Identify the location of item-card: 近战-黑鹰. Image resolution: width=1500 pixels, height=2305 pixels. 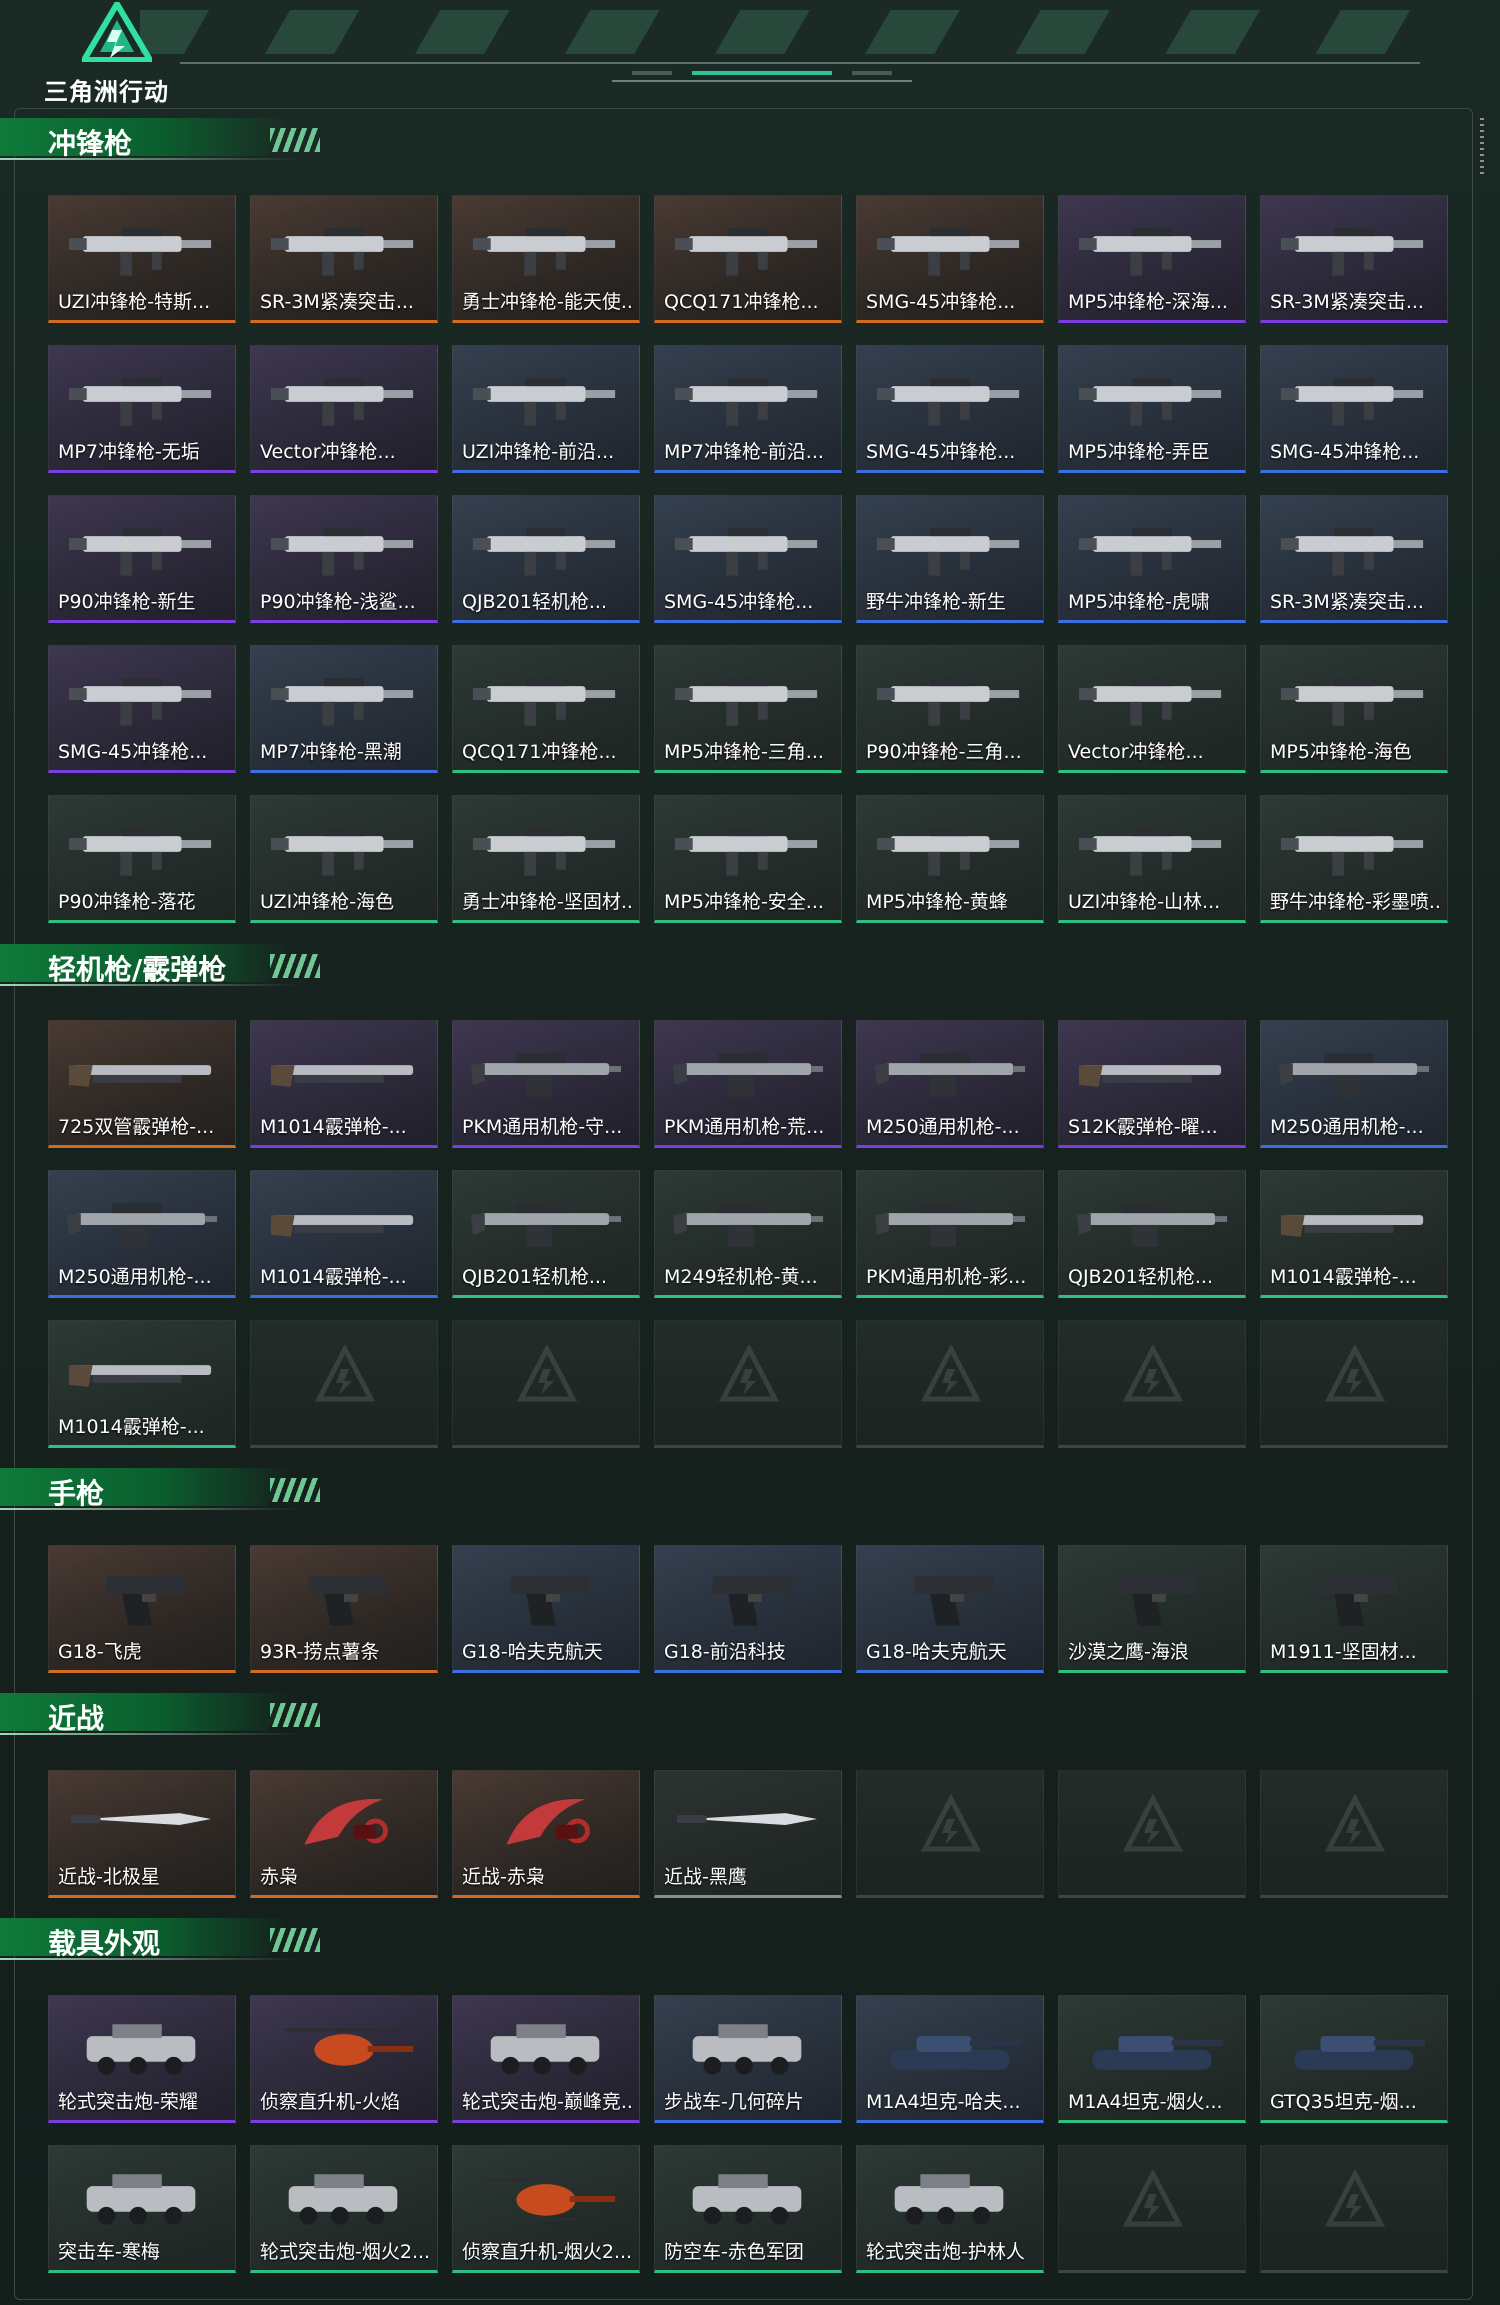
(748, 1834).